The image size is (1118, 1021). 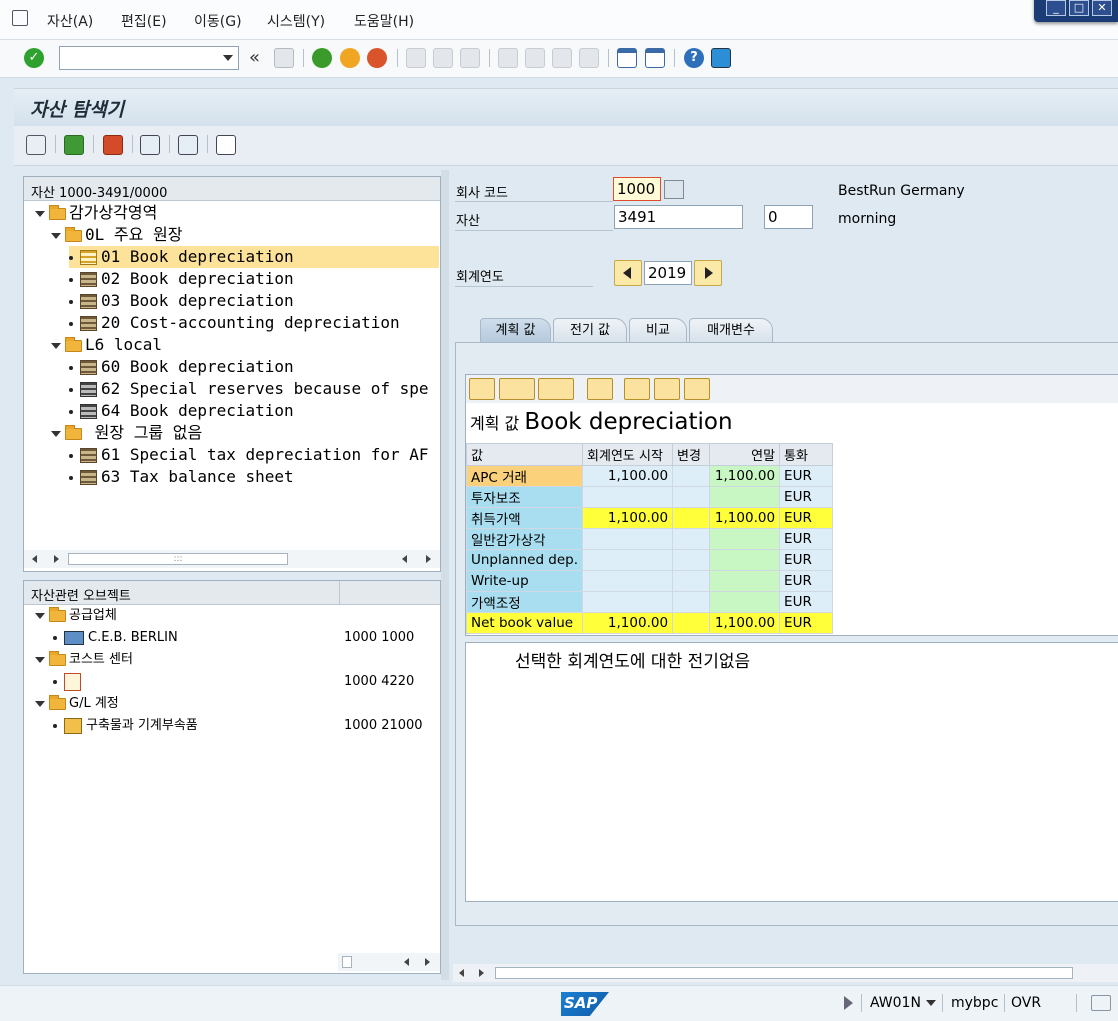 What do you see at coordinates (694, 58) in the screenshot?
I see `help-icon: ?` at bounding box center [694, 58].